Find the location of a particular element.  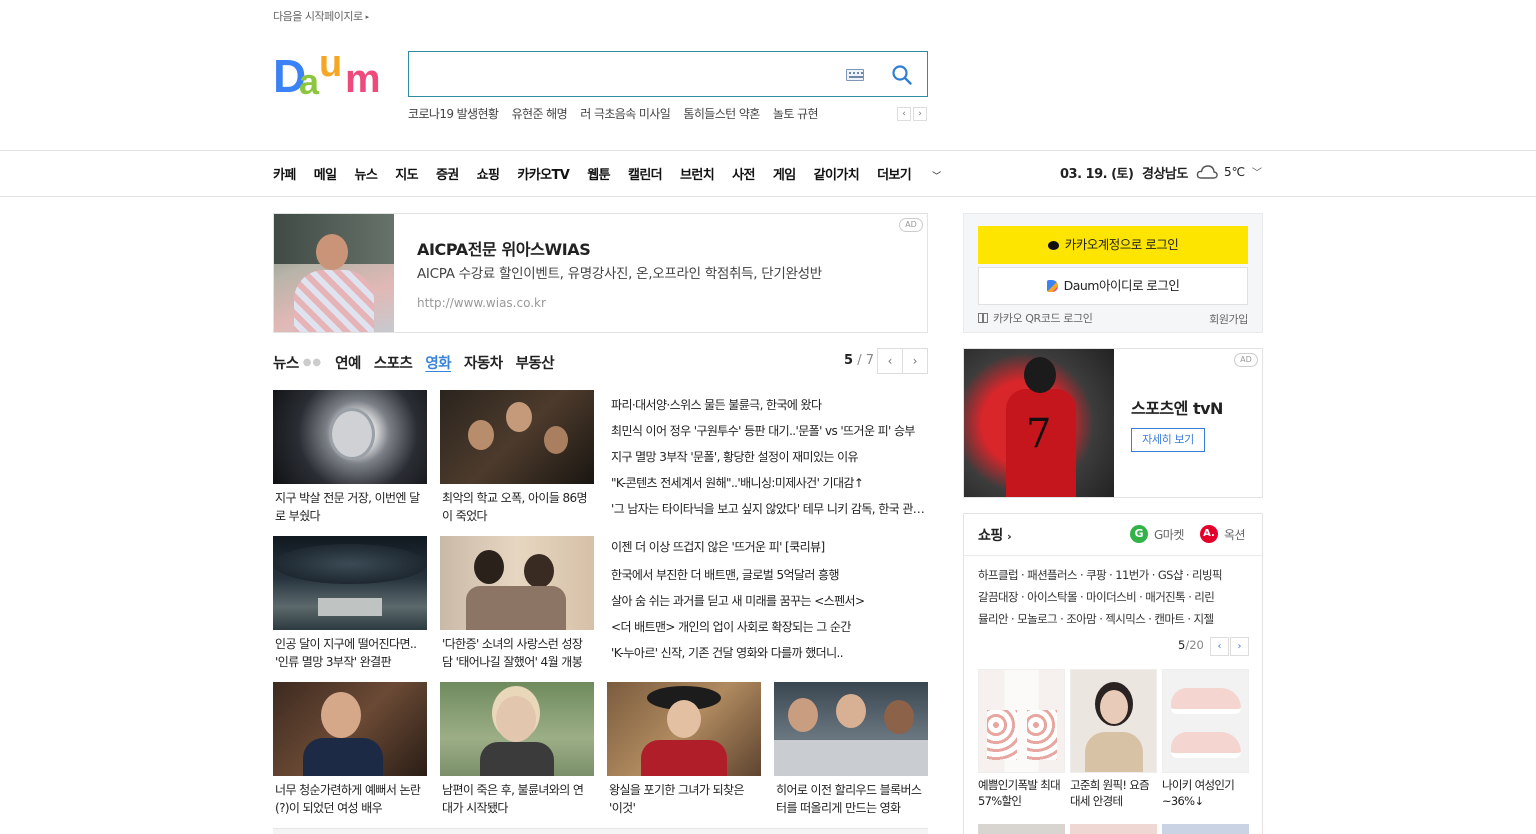

daum-login-label: Daum아이디로 로그인 is located at coordinates (1121, 285).